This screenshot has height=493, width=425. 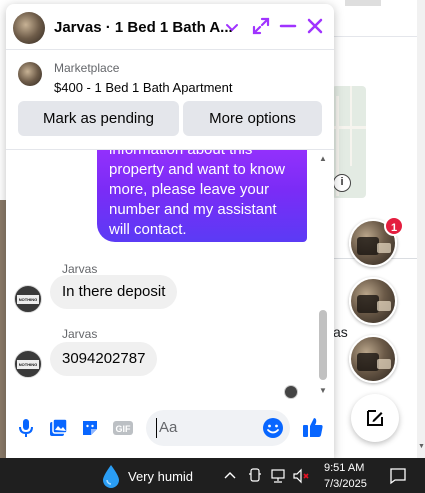 I want to click on svg-text: GIF, so click(x=124, y=429).